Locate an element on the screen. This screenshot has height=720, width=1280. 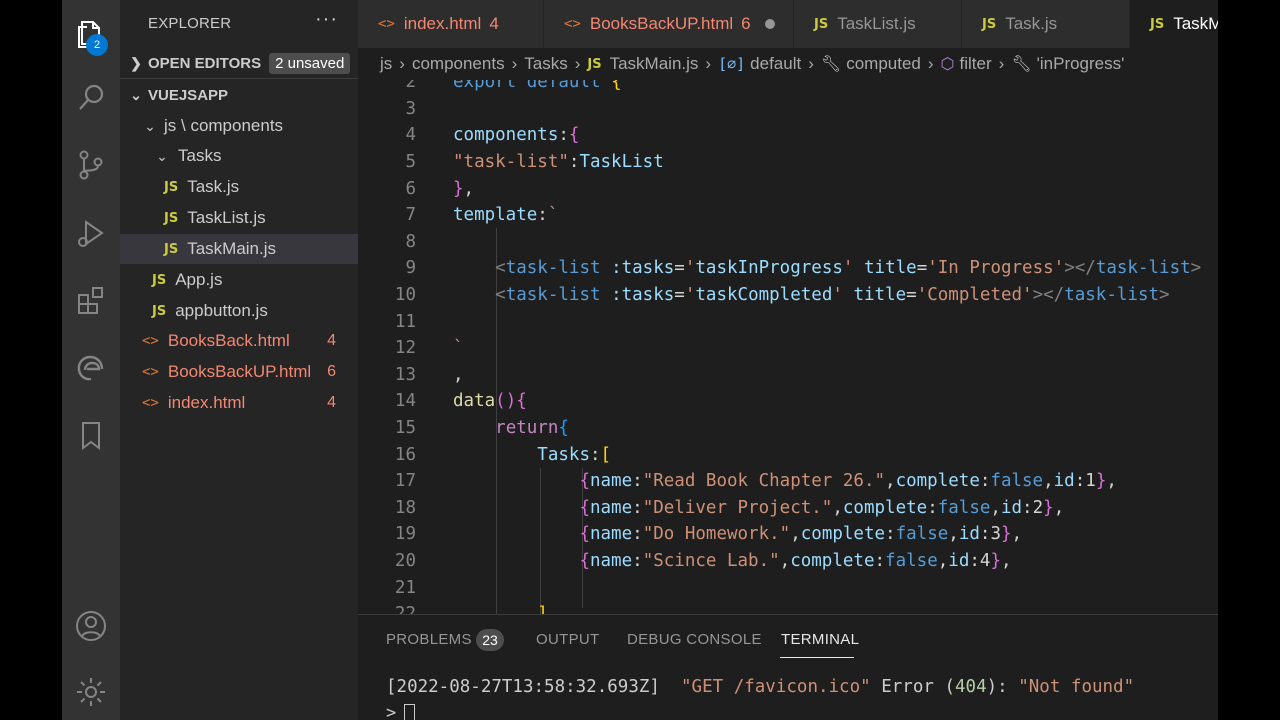
code-token: id is located at coordinates (1011, 507).